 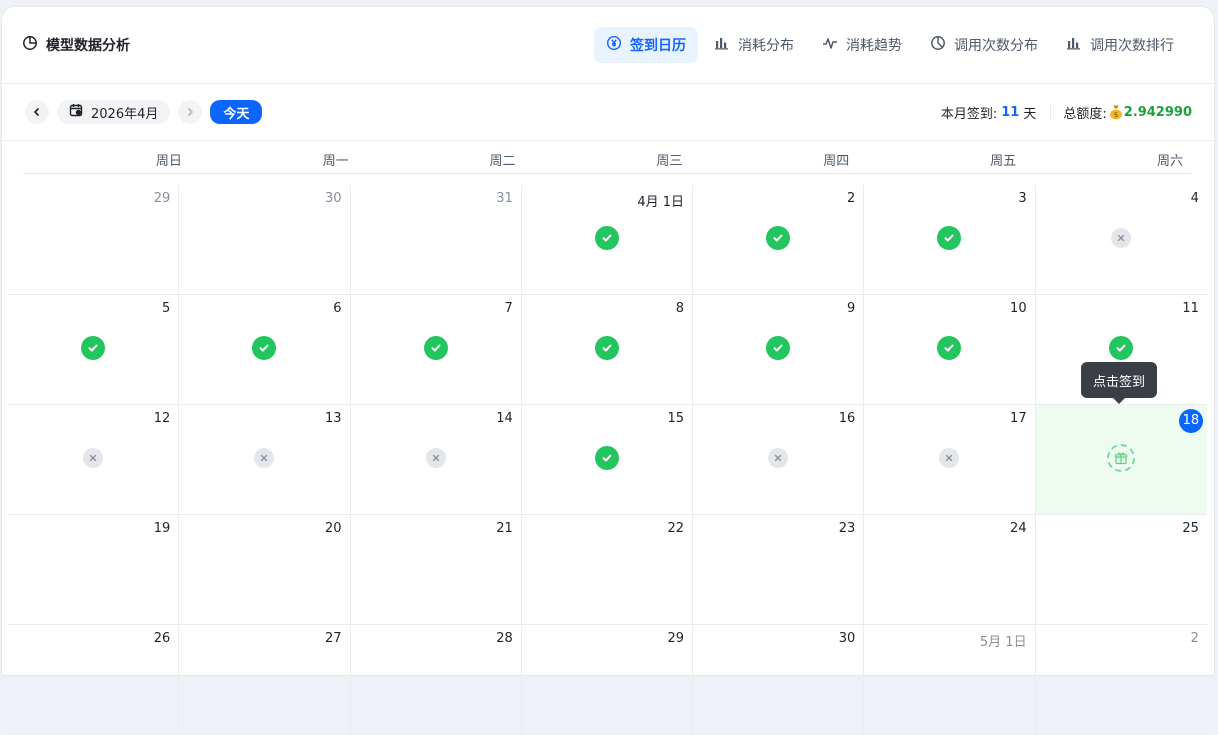 I want to click on calendar-day-cell: 3, so click(x=950, y=240).